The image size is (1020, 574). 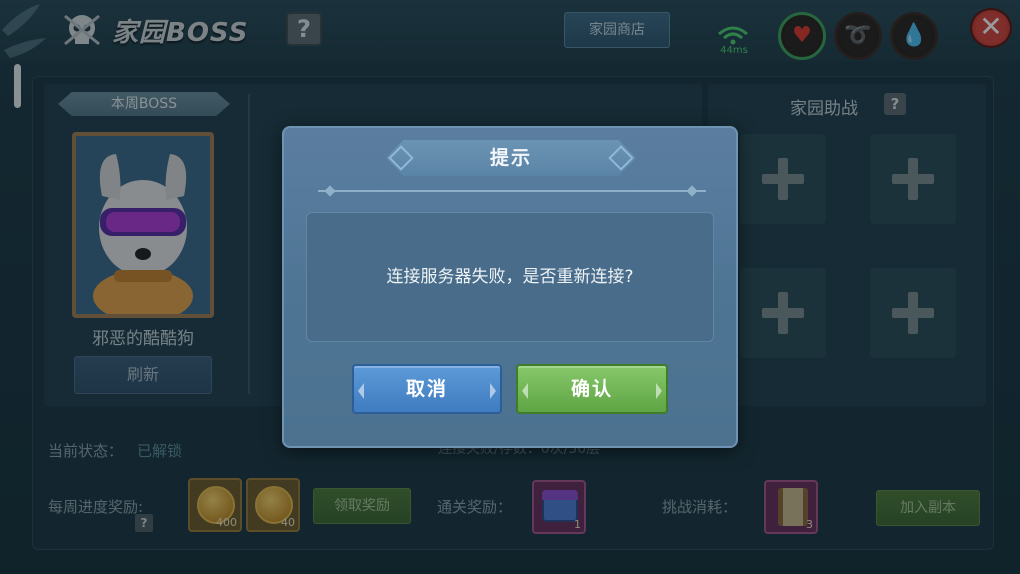 I want to click on dialog-title: 提示, so click(x=511, y=158).